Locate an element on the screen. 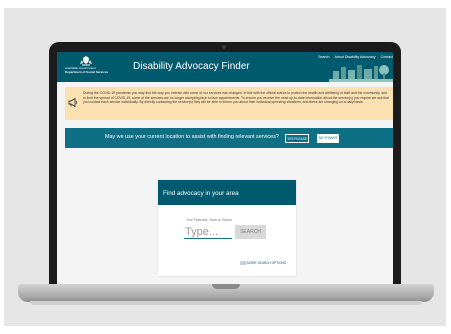  laptop-base is located at coordinates (226, 293).